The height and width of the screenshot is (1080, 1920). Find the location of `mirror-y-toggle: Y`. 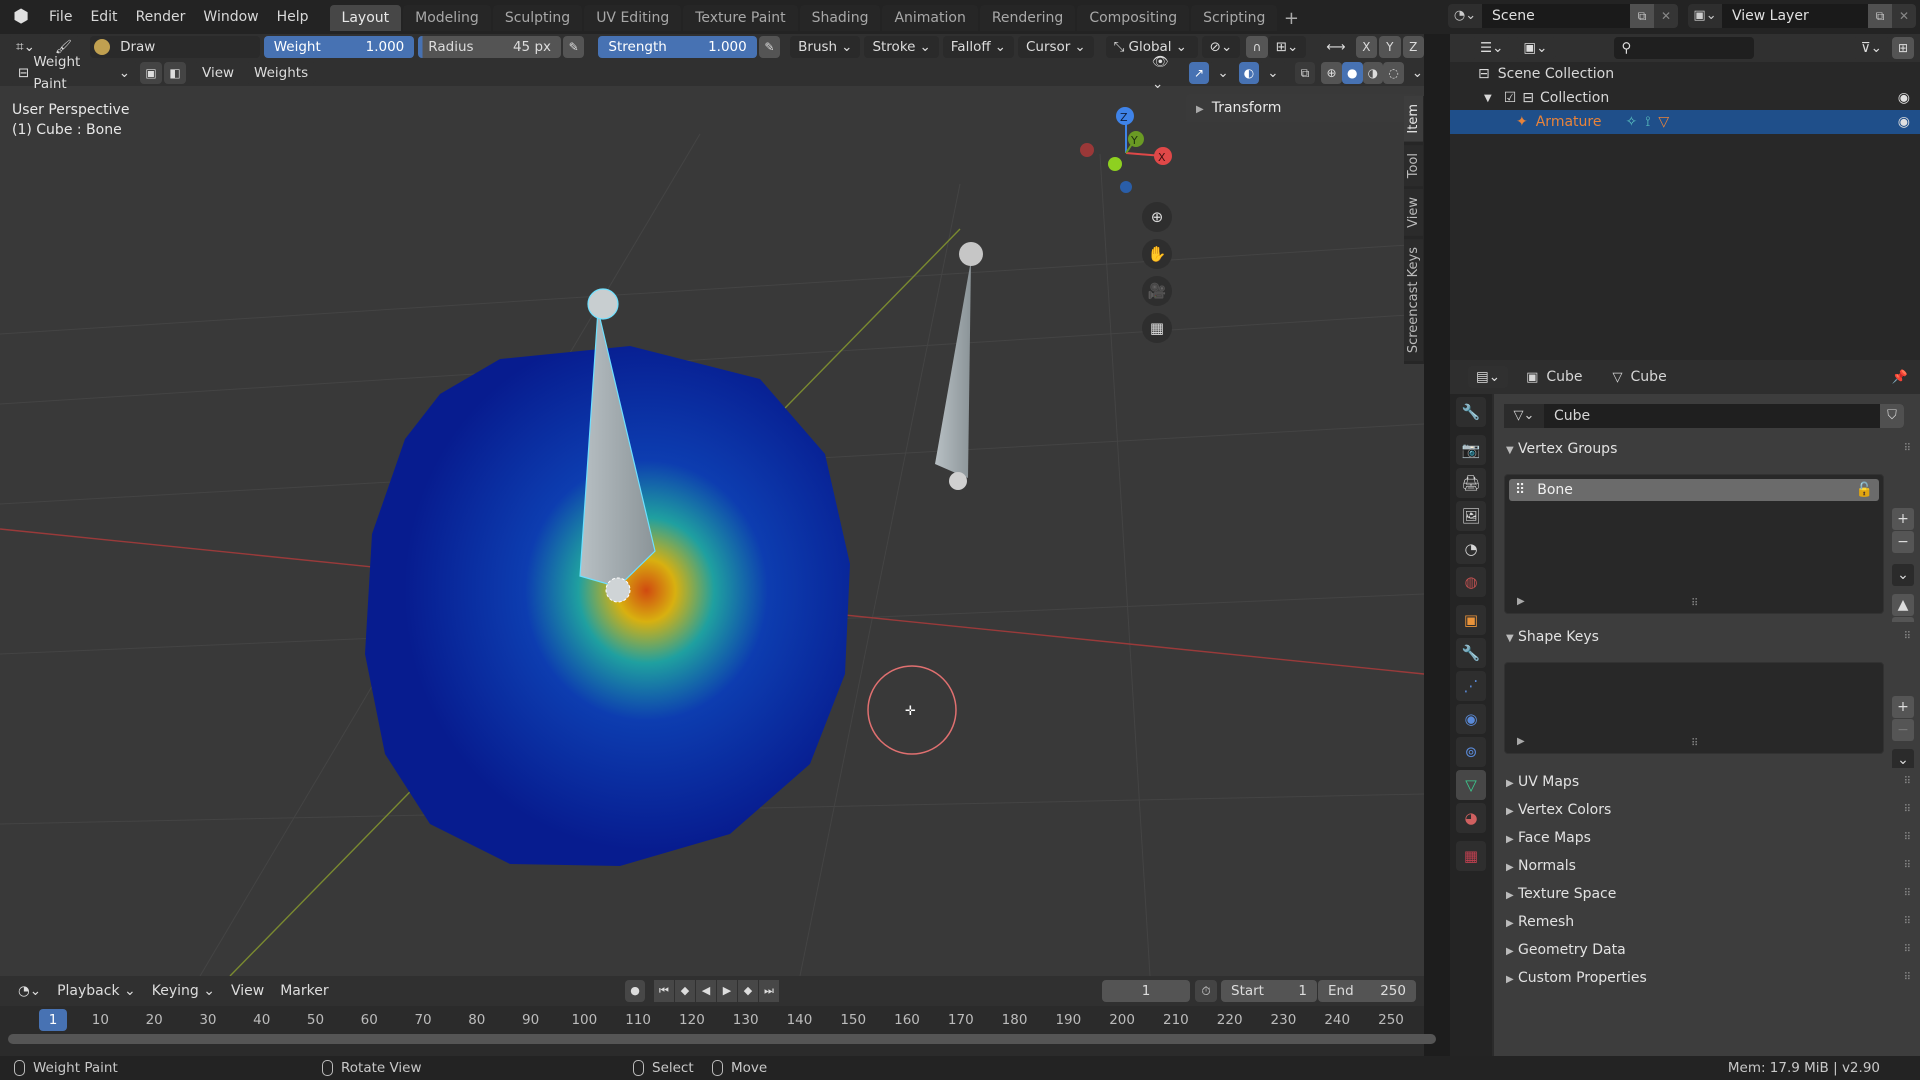

mirror-y-toggle: Y is located at coordinates (1390, 47).